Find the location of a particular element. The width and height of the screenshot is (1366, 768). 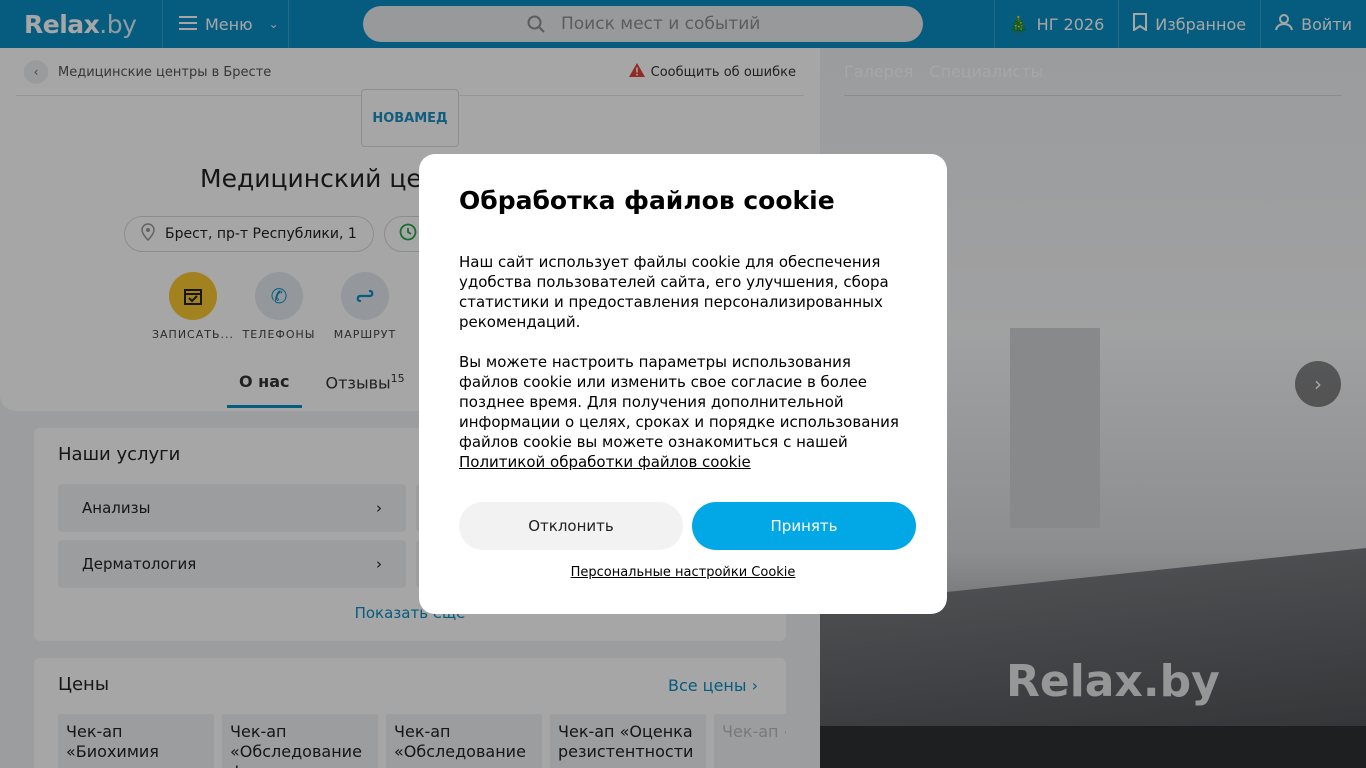

decline-button: Отклонить is located at coordinates (571, 526).